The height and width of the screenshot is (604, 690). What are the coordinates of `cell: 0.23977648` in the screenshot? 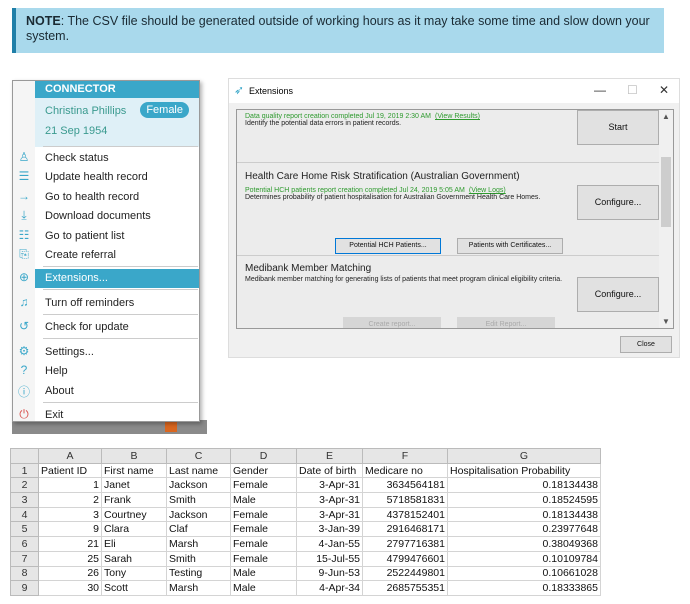 It's located at (524, 529).